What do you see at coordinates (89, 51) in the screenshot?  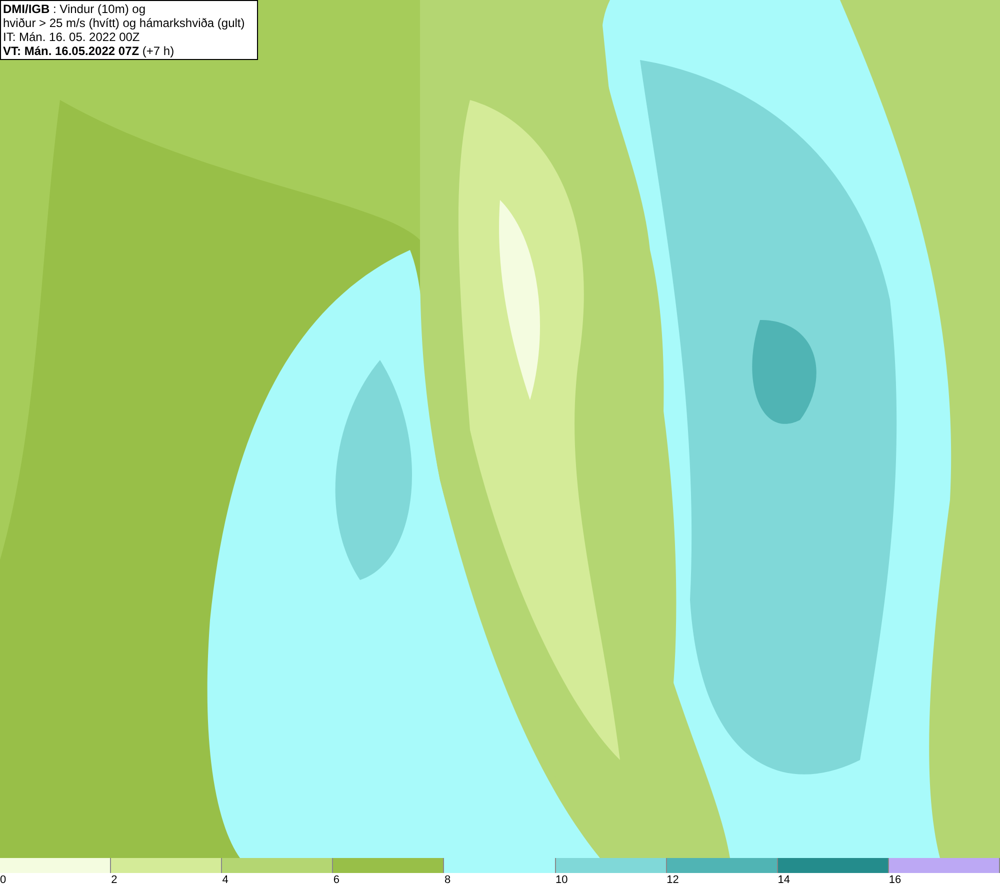 I see `caption-line: VT: Mán. 16.05.2022 07Z (+7 h)` at bounding box center [89, 51].